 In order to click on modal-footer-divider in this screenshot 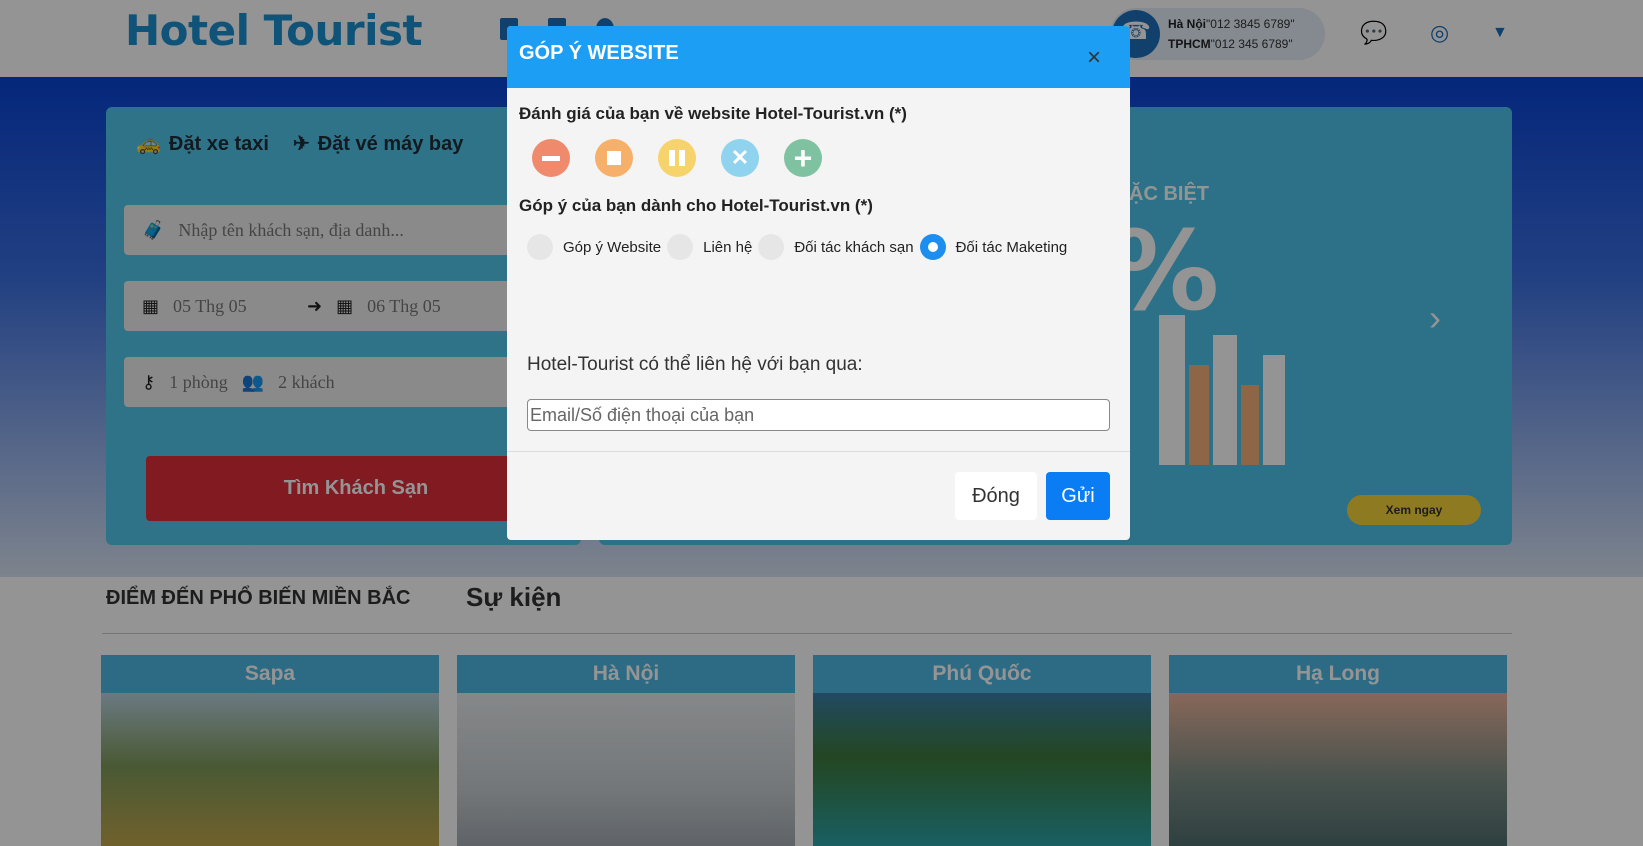, I will do `click(818, 451)`.